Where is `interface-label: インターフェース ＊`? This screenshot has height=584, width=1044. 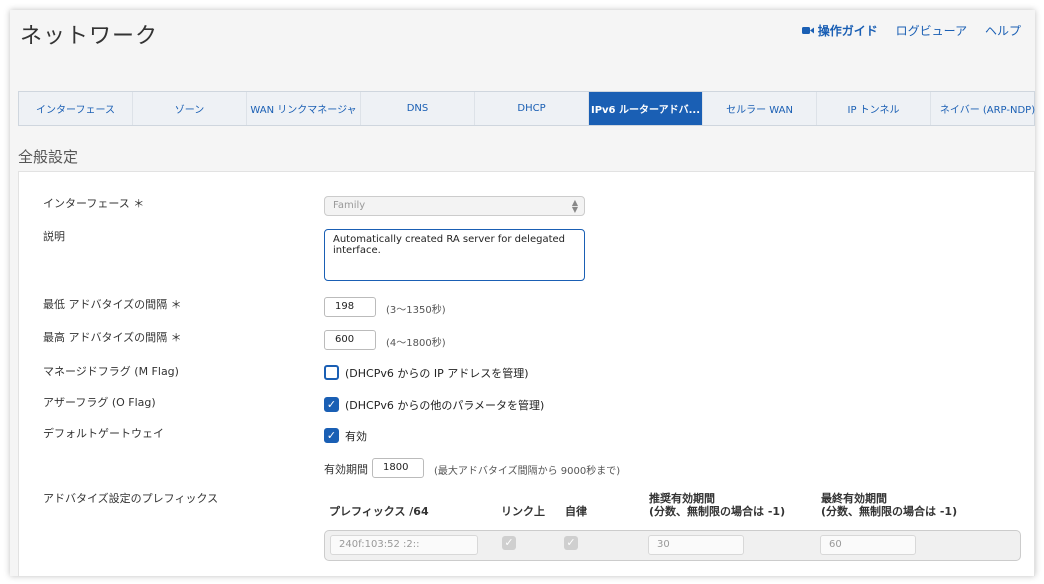 interface-label: インターフェース ＊ is located at coordinates (94, 203).